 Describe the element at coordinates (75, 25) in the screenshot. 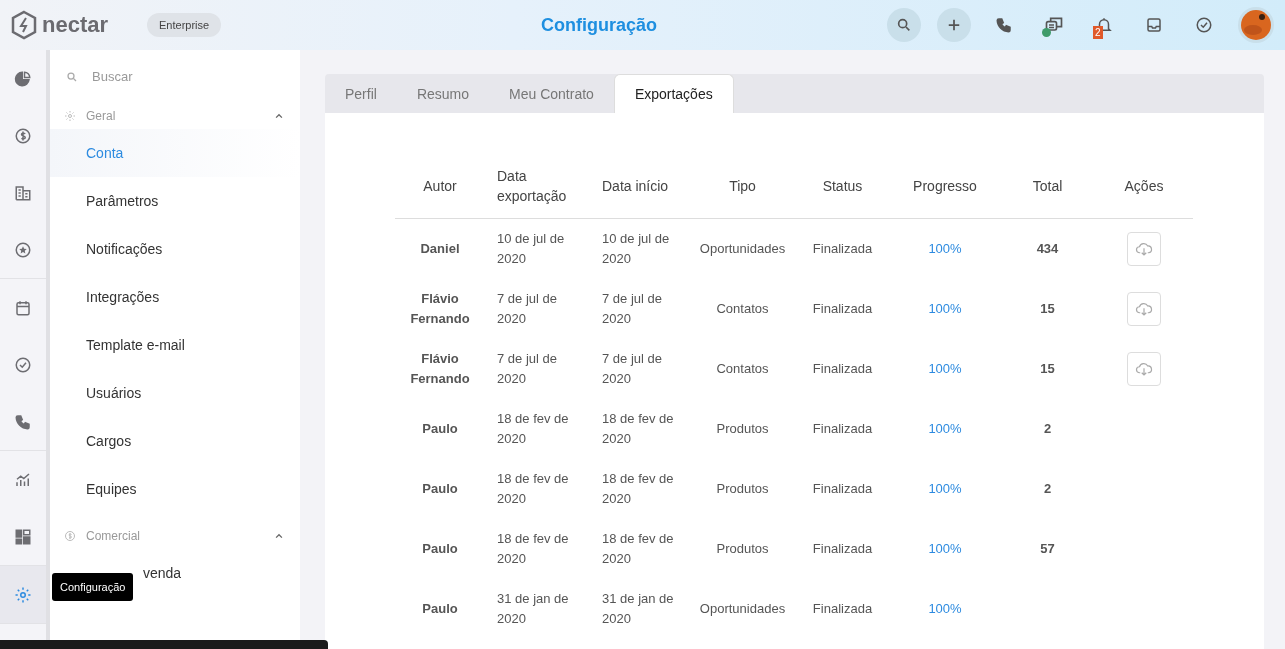

I see `brand-name: nectar` at that location.